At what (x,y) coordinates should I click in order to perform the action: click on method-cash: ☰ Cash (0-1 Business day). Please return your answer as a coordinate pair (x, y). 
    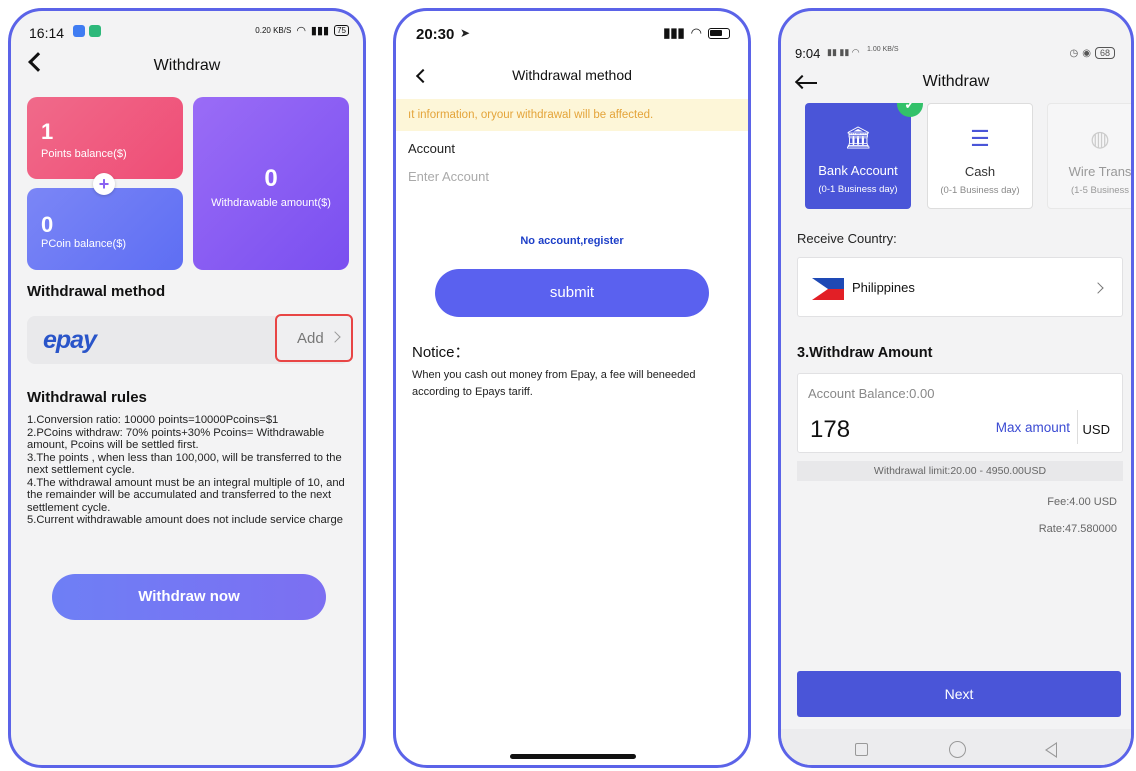
    Looking at the image, I should click on (980, 156).